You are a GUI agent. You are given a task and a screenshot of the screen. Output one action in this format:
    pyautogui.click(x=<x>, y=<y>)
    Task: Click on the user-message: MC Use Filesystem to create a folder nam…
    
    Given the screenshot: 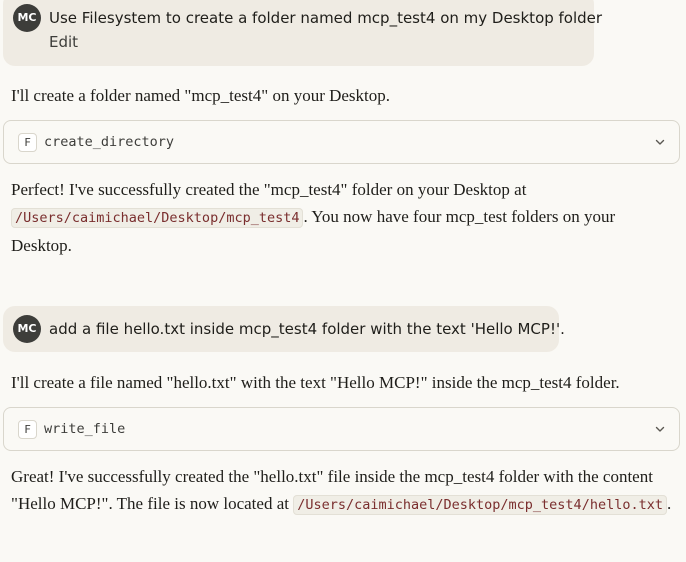 What is the action you would take?
    pyautogui.click(x=302, y=33)
    